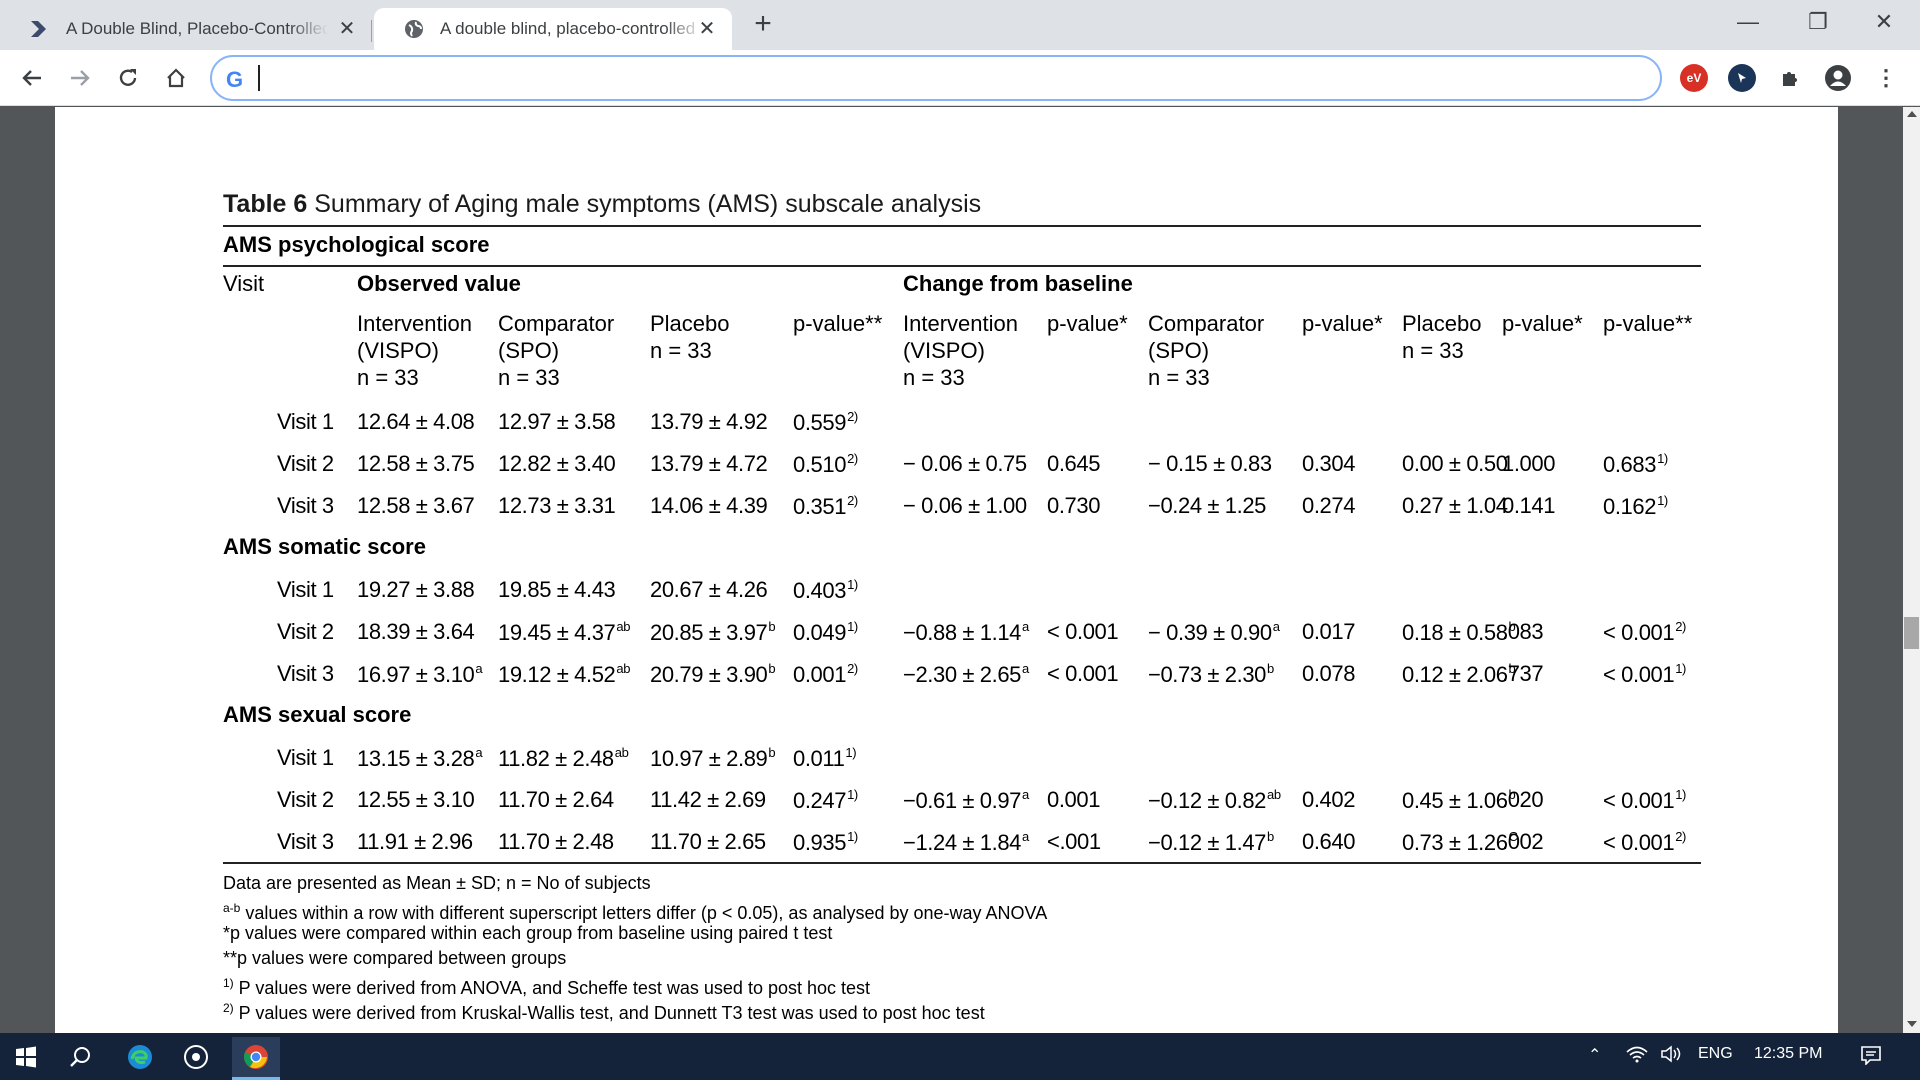  What do you see at coordinates (128, 78) in the screenshot?
I see `reload-button` at bounding box center [128, 78].